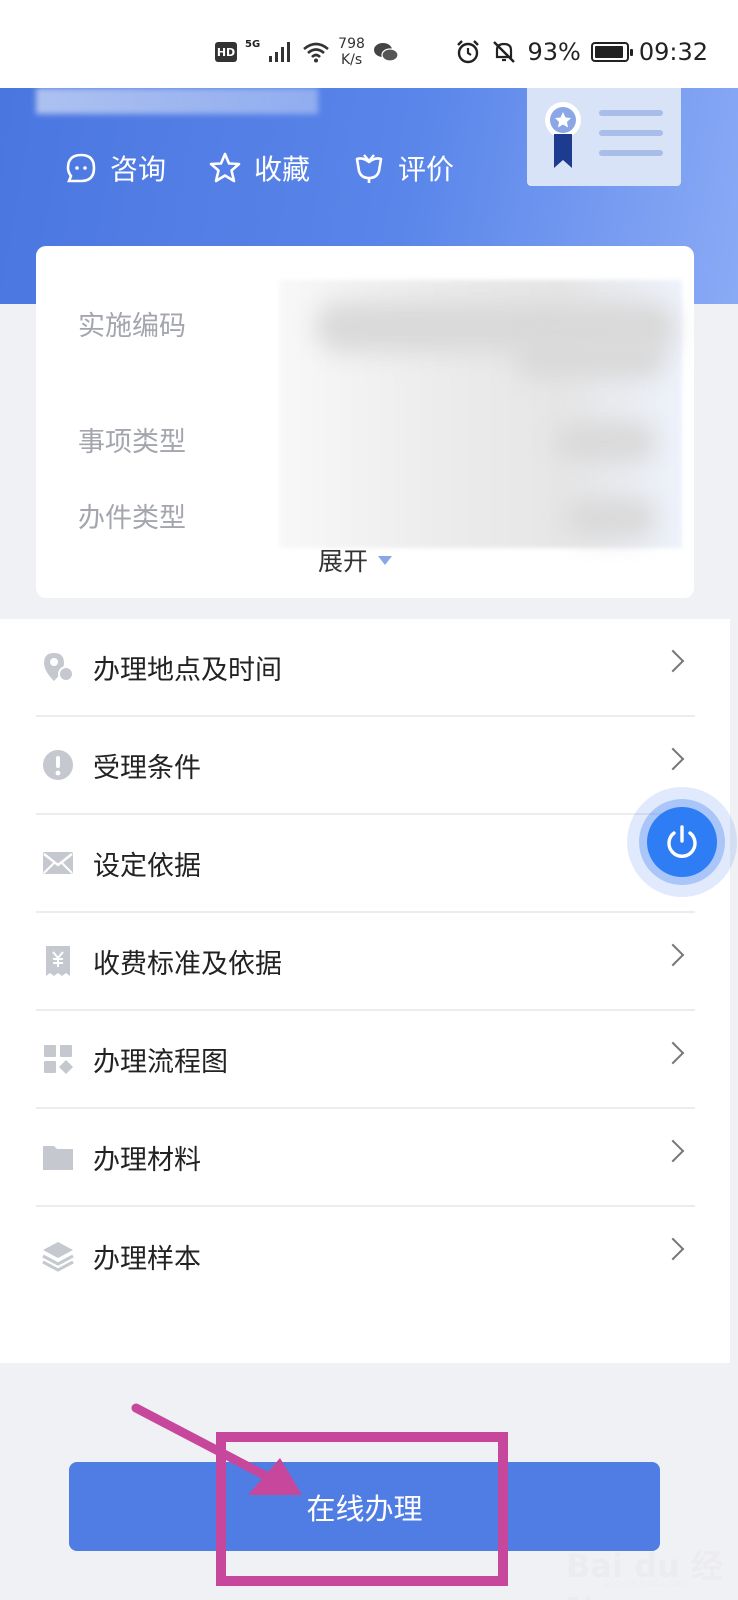 This screenshot has width=738, height=1600. What do you see at coordinates (58, 863) in the screenshot?
I see `envelope-icon` at bounding box center [58, 863].